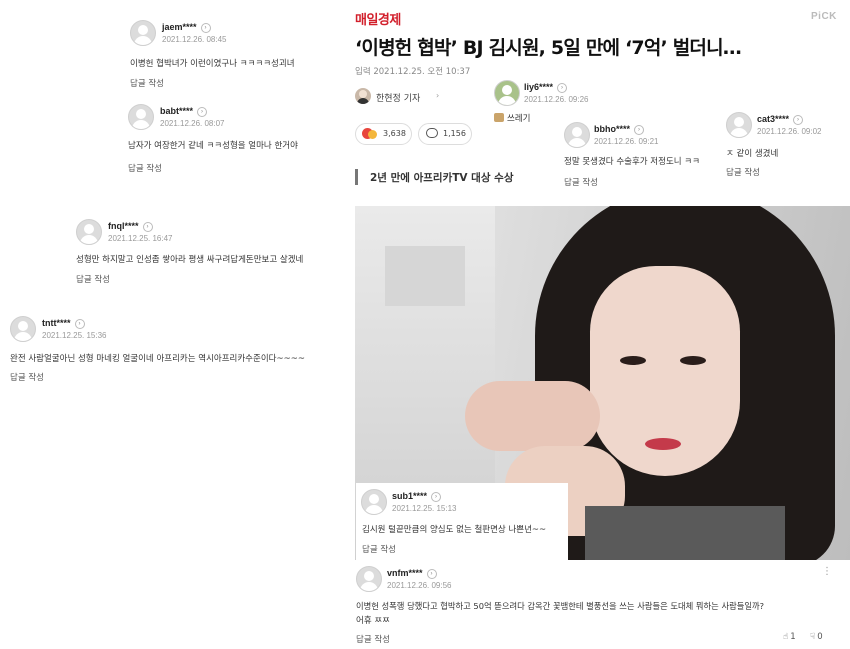 This screenshot has width=850, height=649. Describe the element at coordinates (378, 18) in the screenshot. I see `press-logo: 매일경제` at that location.